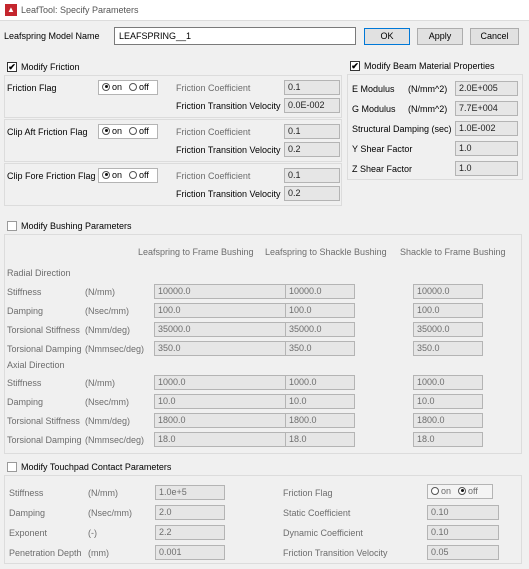 This screenshot has width=529, height=569. I want to click on bushing-param-label: Torsional Stiffness, so click(43, 421).